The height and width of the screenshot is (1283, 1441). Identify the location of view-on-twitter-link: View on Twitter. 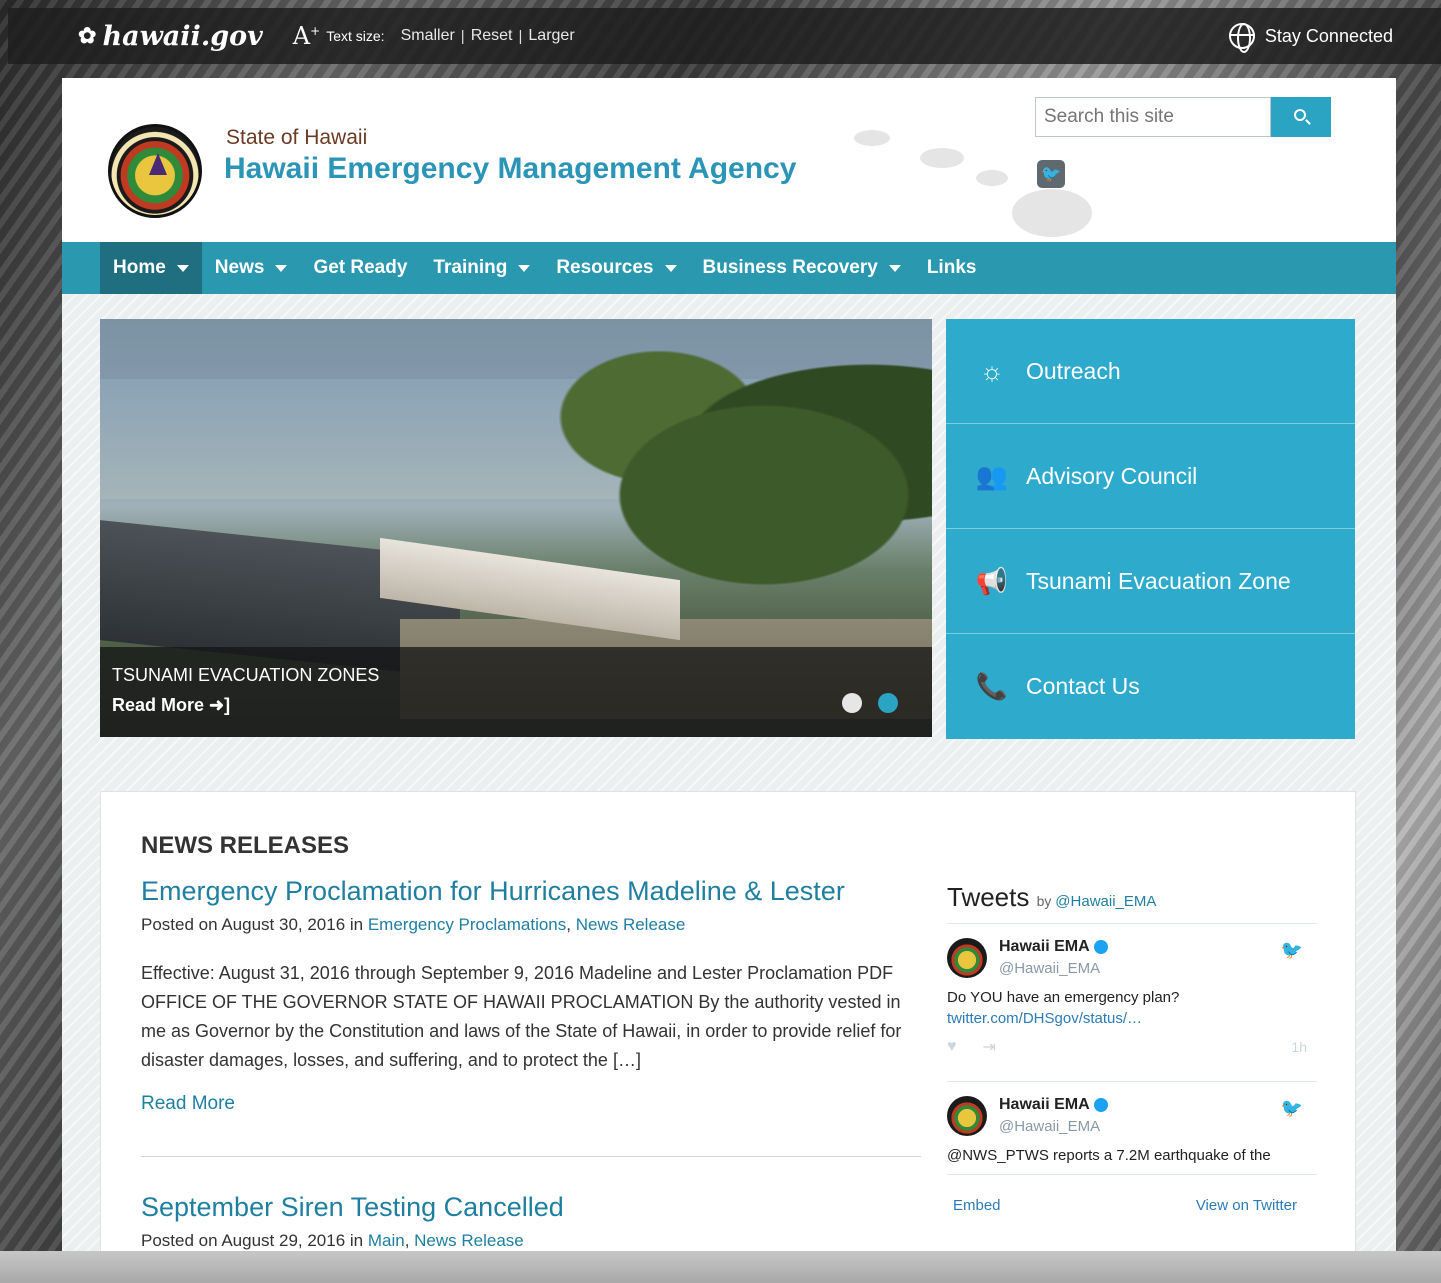
(1246, 1205).